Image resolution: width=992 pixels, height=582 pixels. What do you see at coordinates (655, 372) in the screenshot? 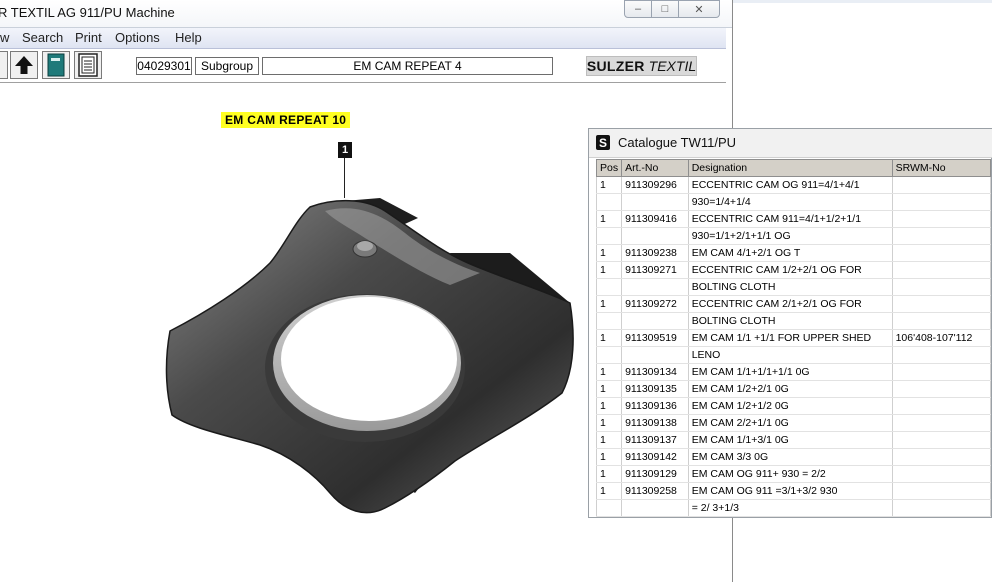
I see `cell-art-no: 911309134` at bounding box center [655, 372].